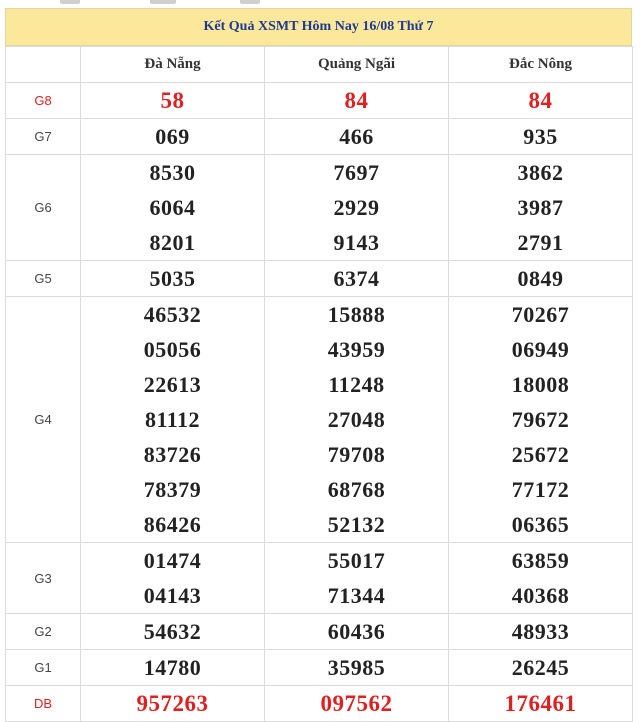 The width and height of the screenshot is (640, 722). What do you see at coordinates (320, 2) in the screenshot?
I see `browser-tab-strip` at bounding box center [320, 2].